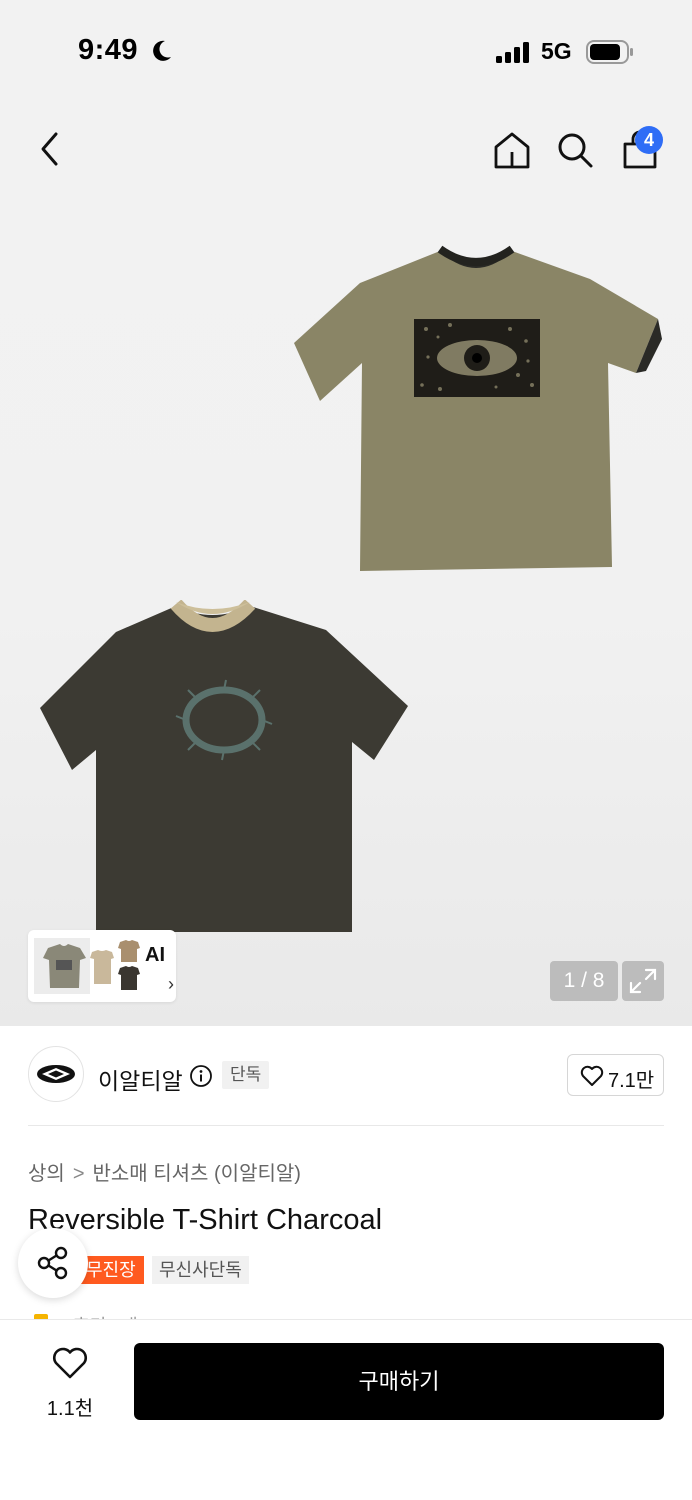 The width and height of the screenshot is (692, 1500). Describe the element at coordinates (556, 51) in the screenshot. I see `network-type: 5G` at that location.